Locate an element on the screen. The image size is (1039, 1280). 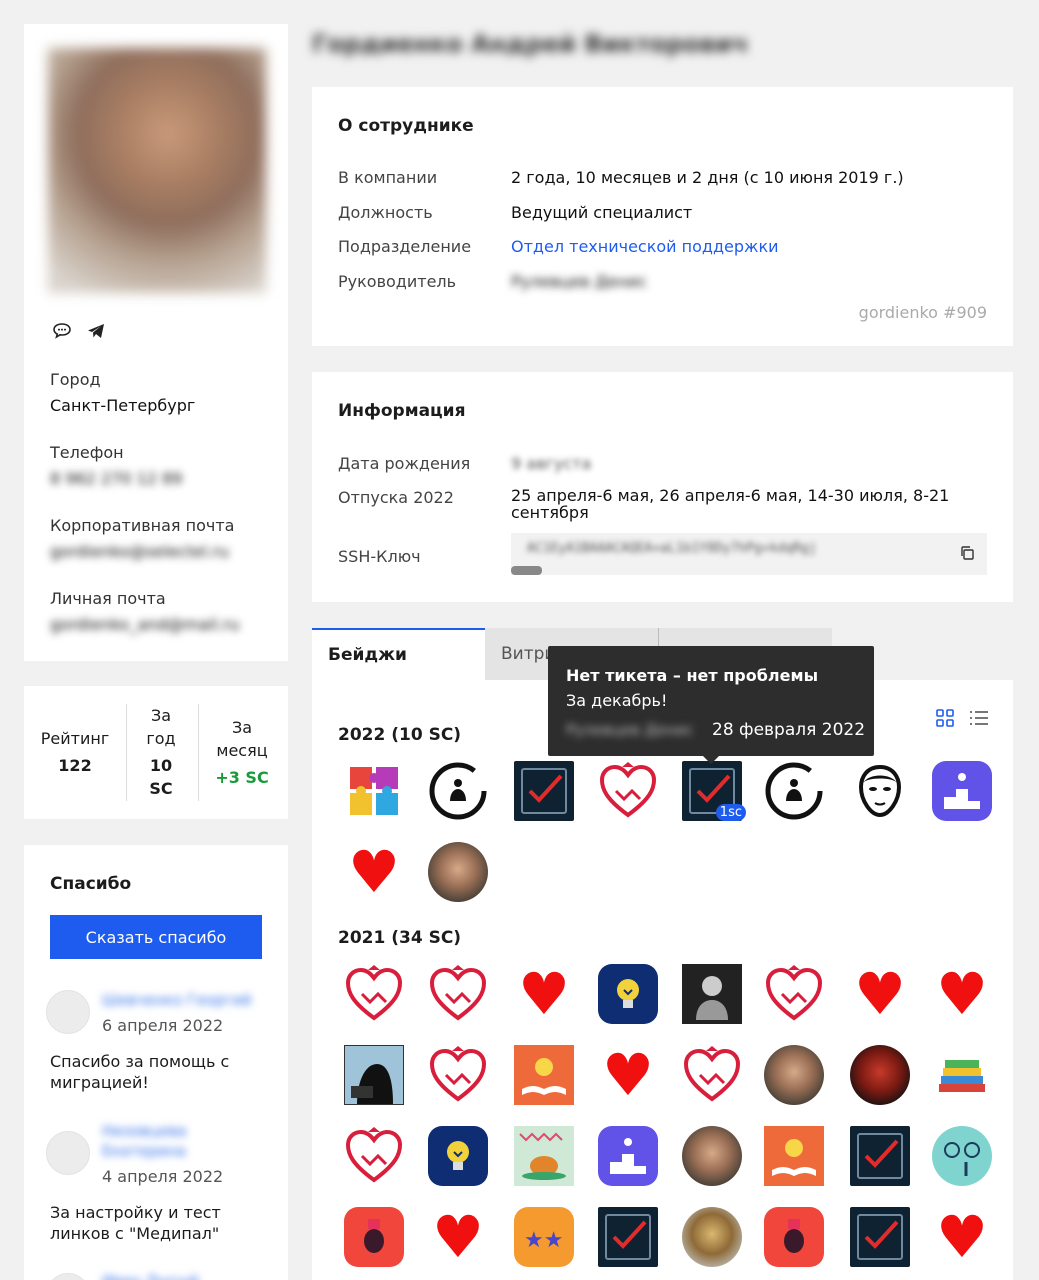
tab-badges: Бейджи is located at coordinates (398, 654).